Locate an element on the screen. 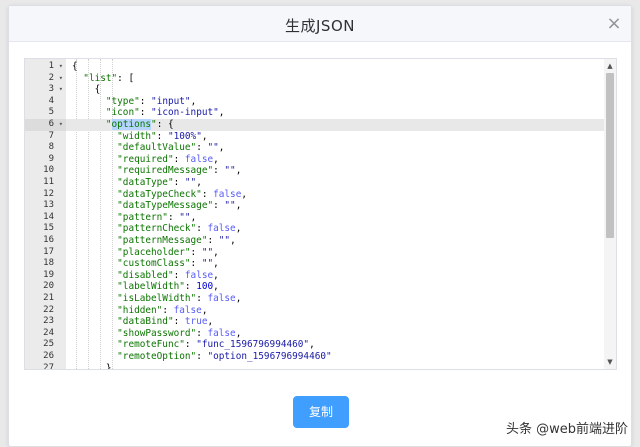  code-line: "placeholder": "", is located at coordinates (168, 252).